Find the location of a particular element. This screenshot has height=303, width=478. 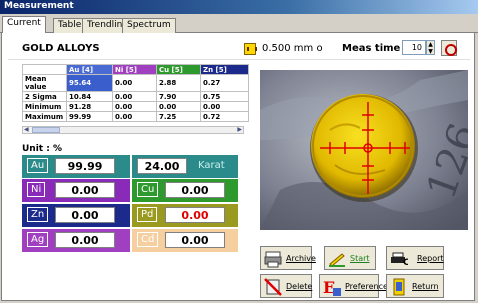

element-cell-ag: Ag 0.00 is located at coordinates (76, 240).